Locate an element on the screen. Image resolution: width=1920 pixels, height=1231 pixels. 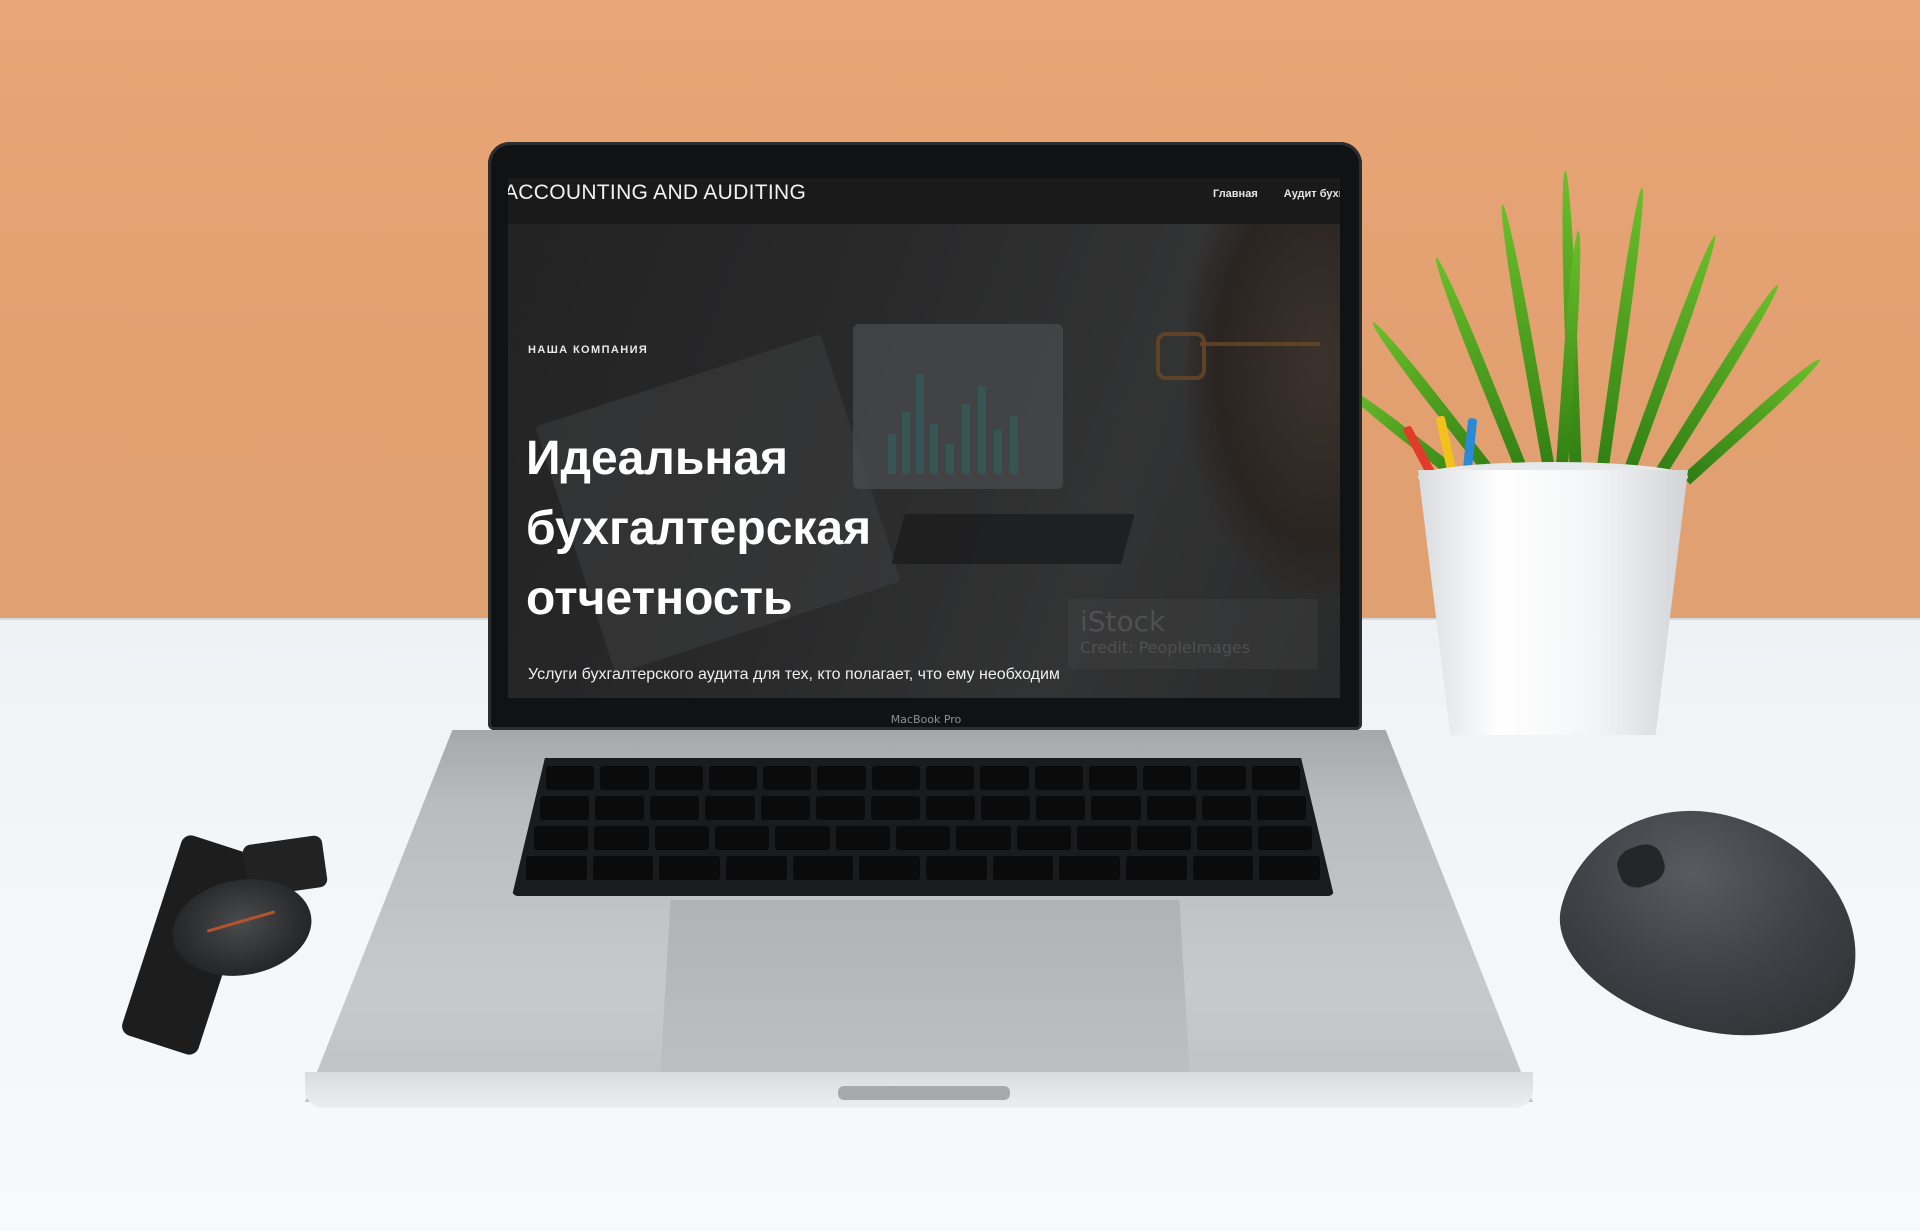
hero-eyebrow: НАША КОМПАНИЯ is located at coordinates (588, 350).